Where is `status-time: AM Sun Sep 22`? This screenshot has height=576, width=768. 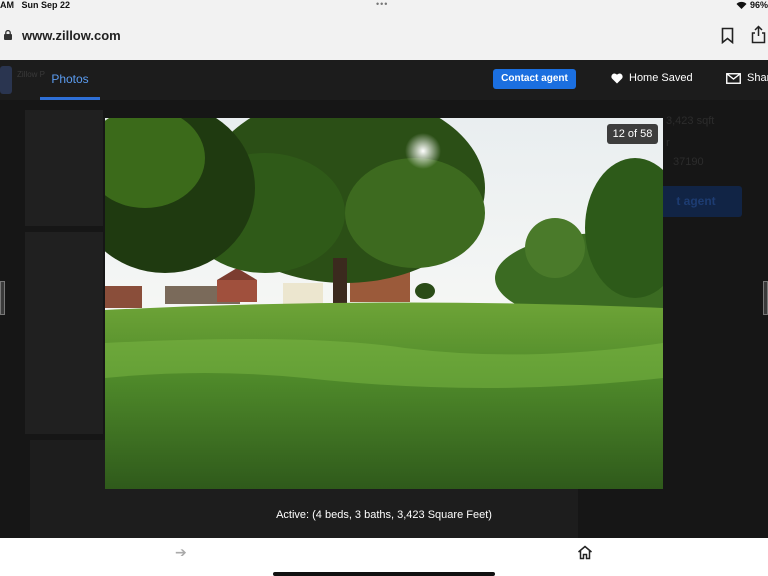
status-time: AM Sun Sep 22 is located at coordinates (35, 5).